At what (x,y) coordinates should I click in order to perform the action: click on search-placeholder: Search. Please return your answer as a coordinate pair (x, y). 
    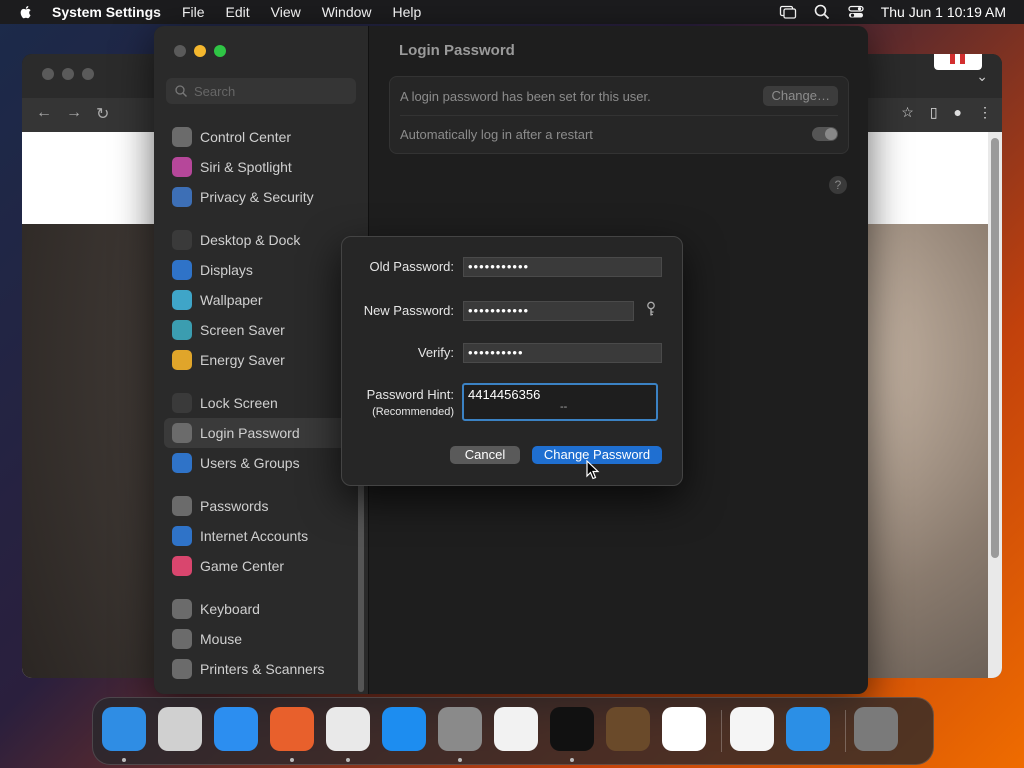
    Looking at the image, I should click on (215, 91).